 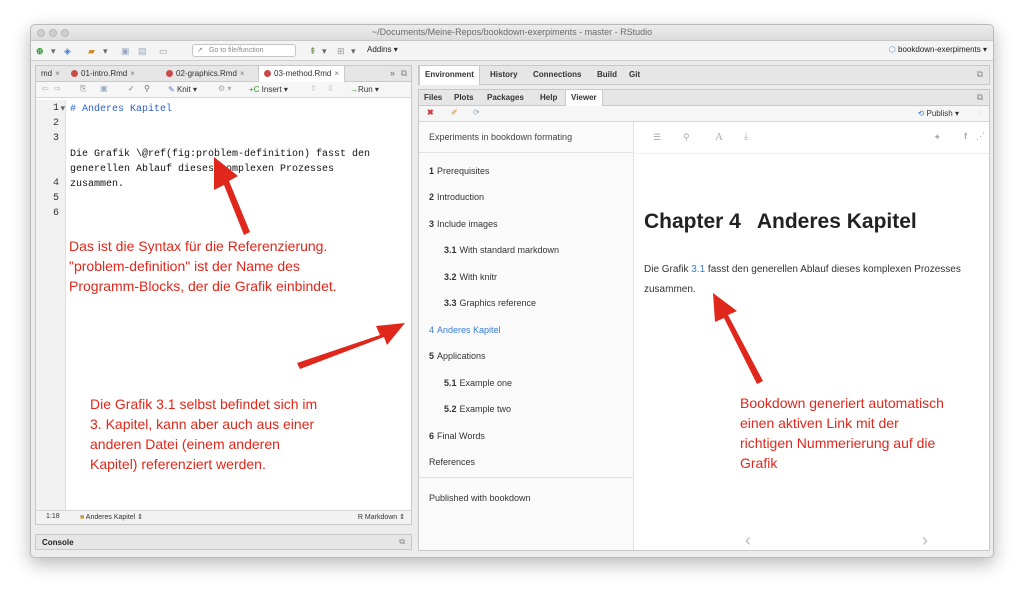 What do you see at coordinates (738, 338) in the screenshot?
I see `arrow-to-link` at bounding box center [738, 338].